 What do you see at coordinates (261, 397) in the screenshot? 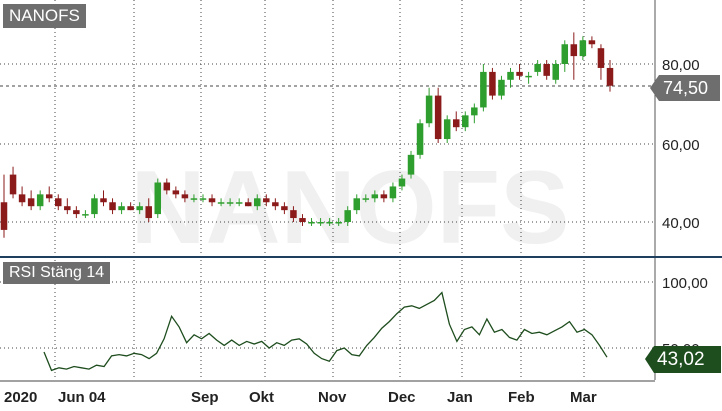
I see `x-label-okt: Okt` at bounding box center [261, 397].